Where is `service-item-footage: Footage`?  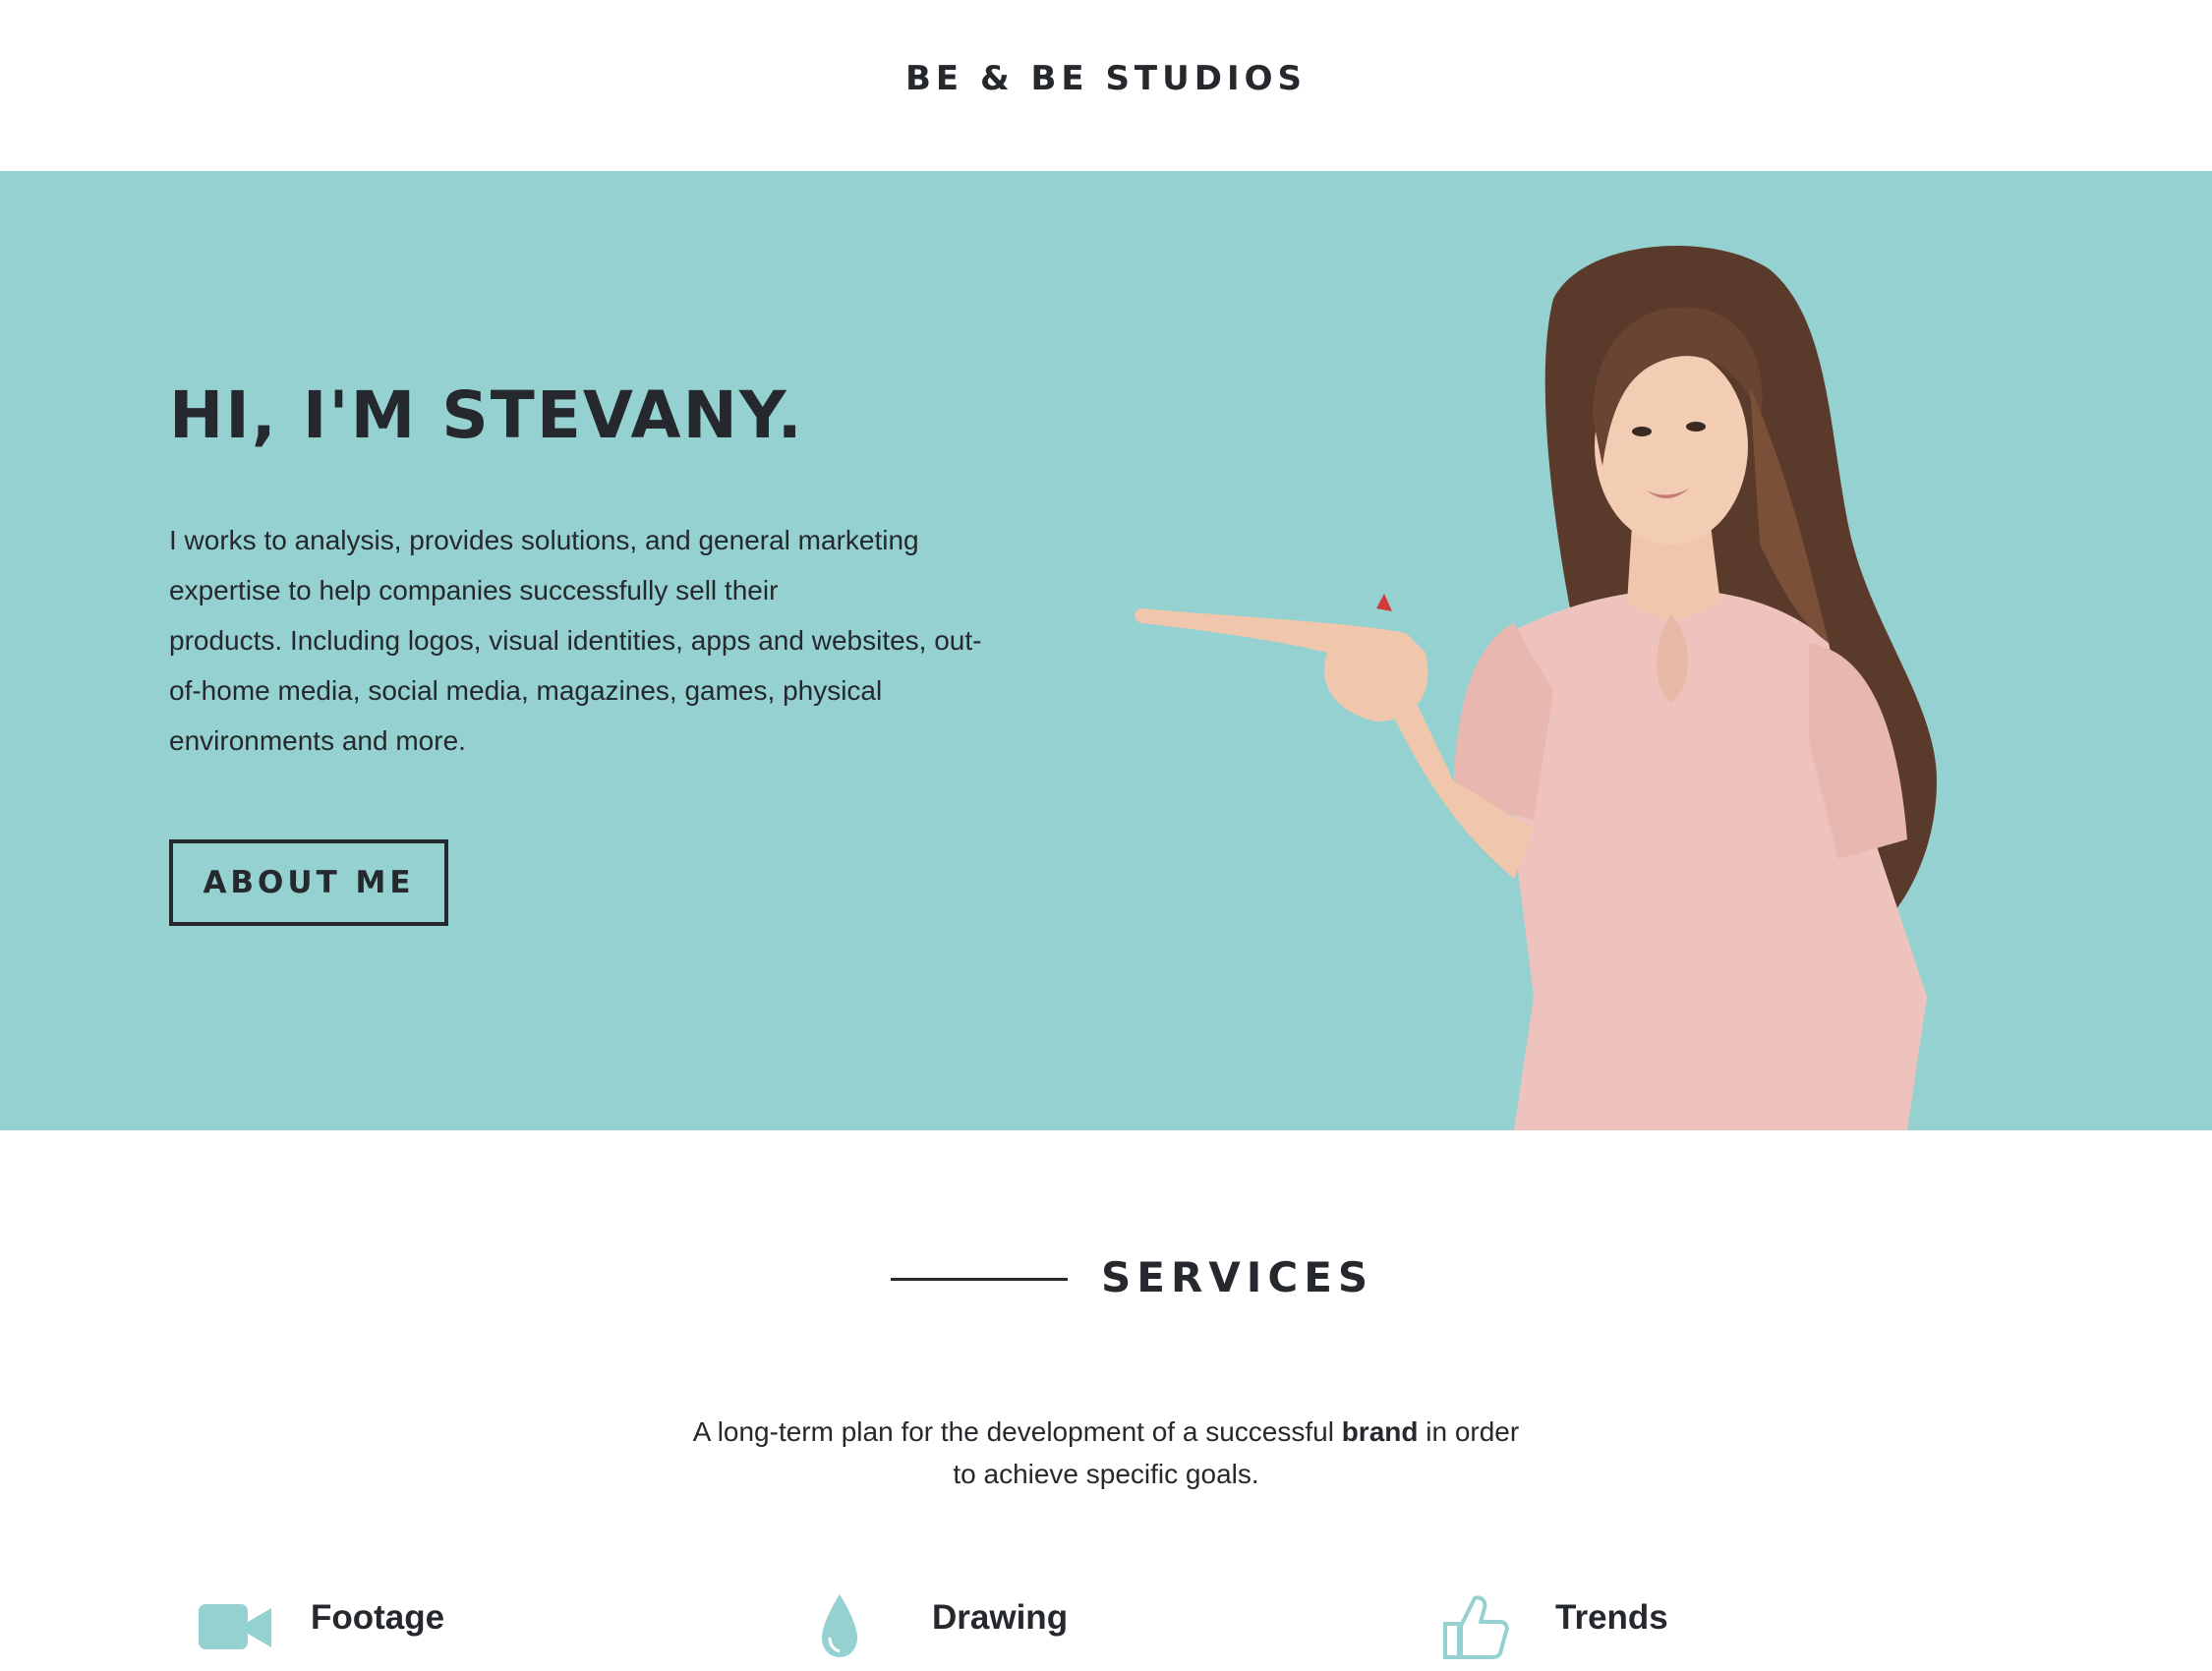 service-item-footage: Footage is located at coordinates (443, 1626).